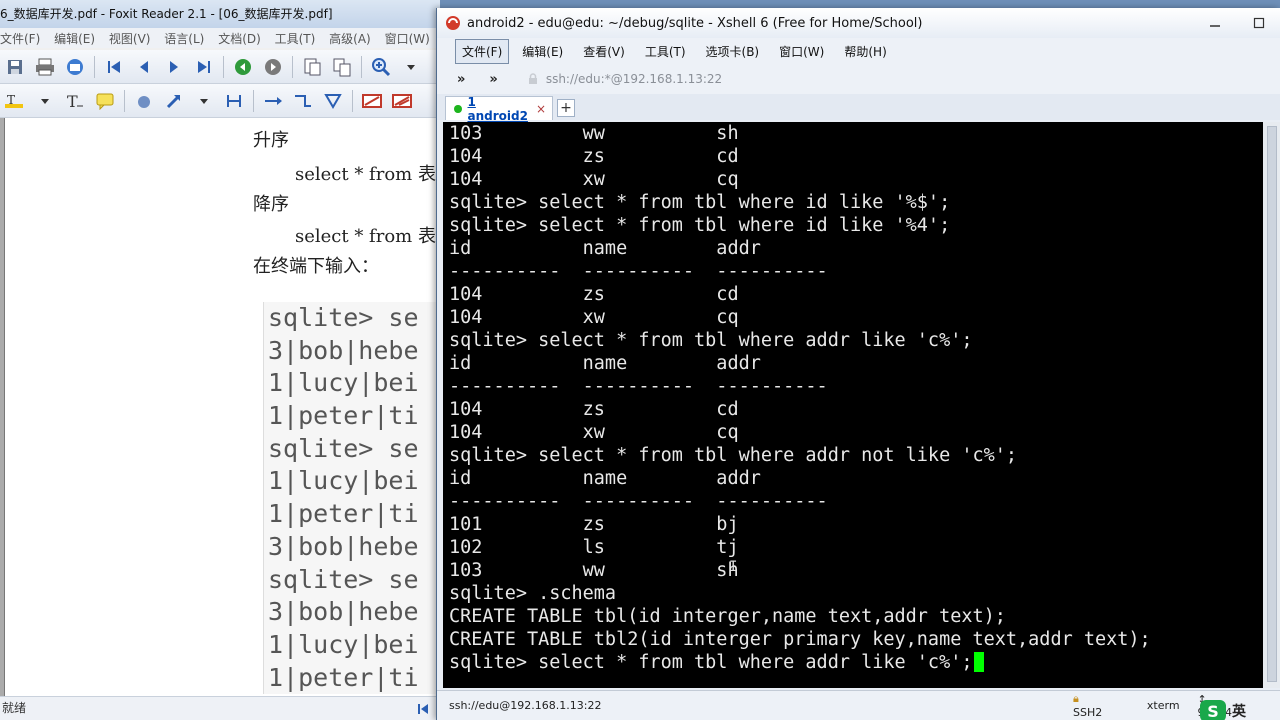 The width and height of the screenshot is (1280, 720). Describe the element at coordinates (665, 51) in the screenshot. I see `xshell-menu-tools: 工具(T)` at that location.